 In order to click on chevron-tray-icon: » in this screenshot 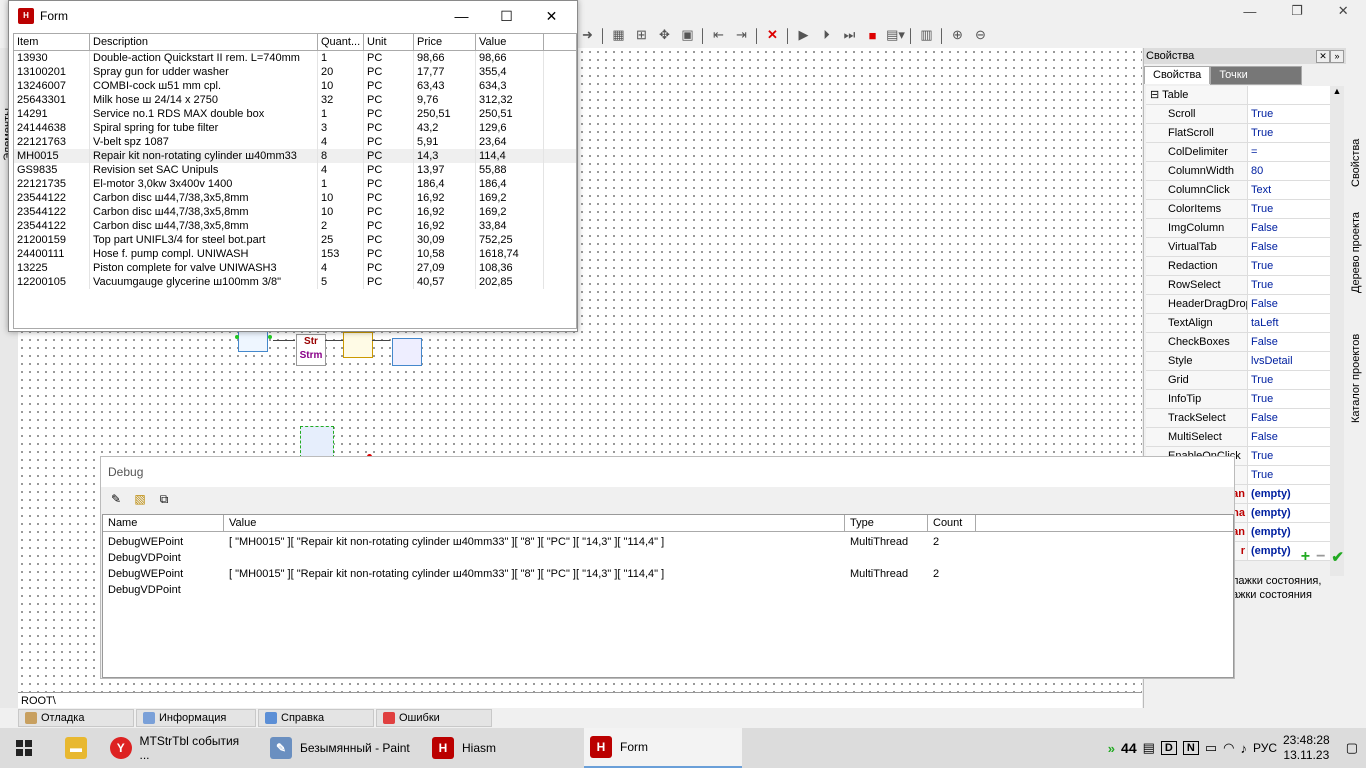, I will do `click(1111, 748)`.